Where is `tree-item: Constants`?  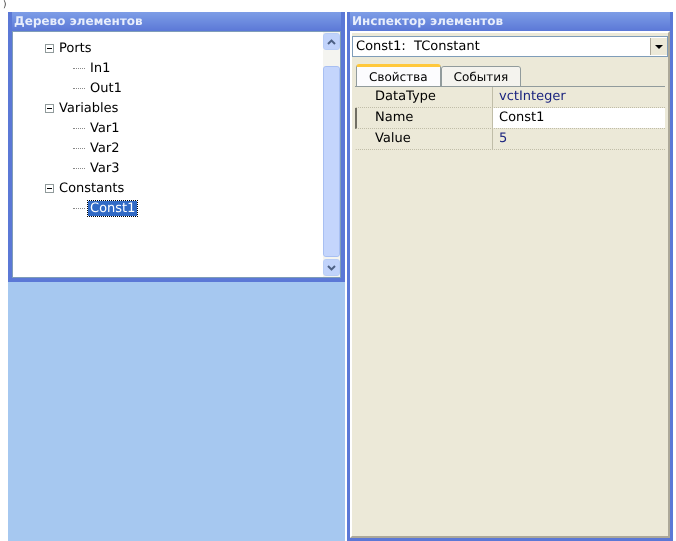
tree-item: Constants is located at coordinates (91, 188).